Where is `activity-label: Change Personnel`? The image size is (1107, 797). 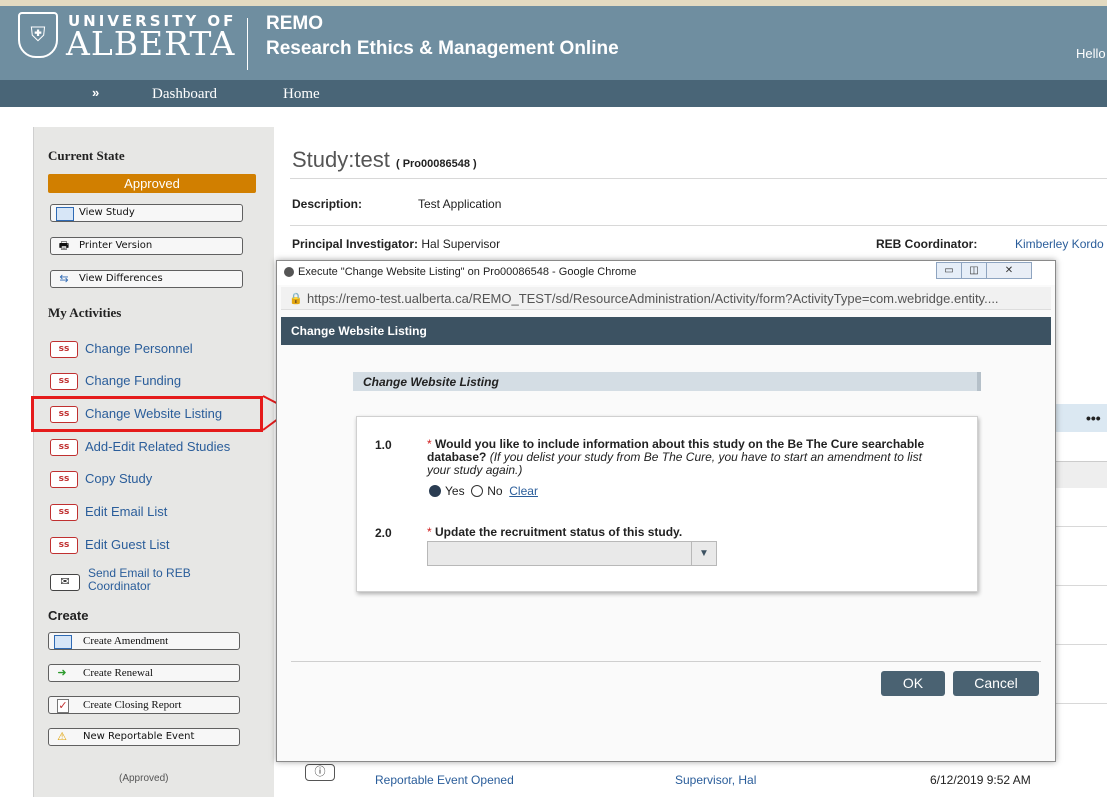
activity-label: Change Personnel is located at coordinates (139, 348).